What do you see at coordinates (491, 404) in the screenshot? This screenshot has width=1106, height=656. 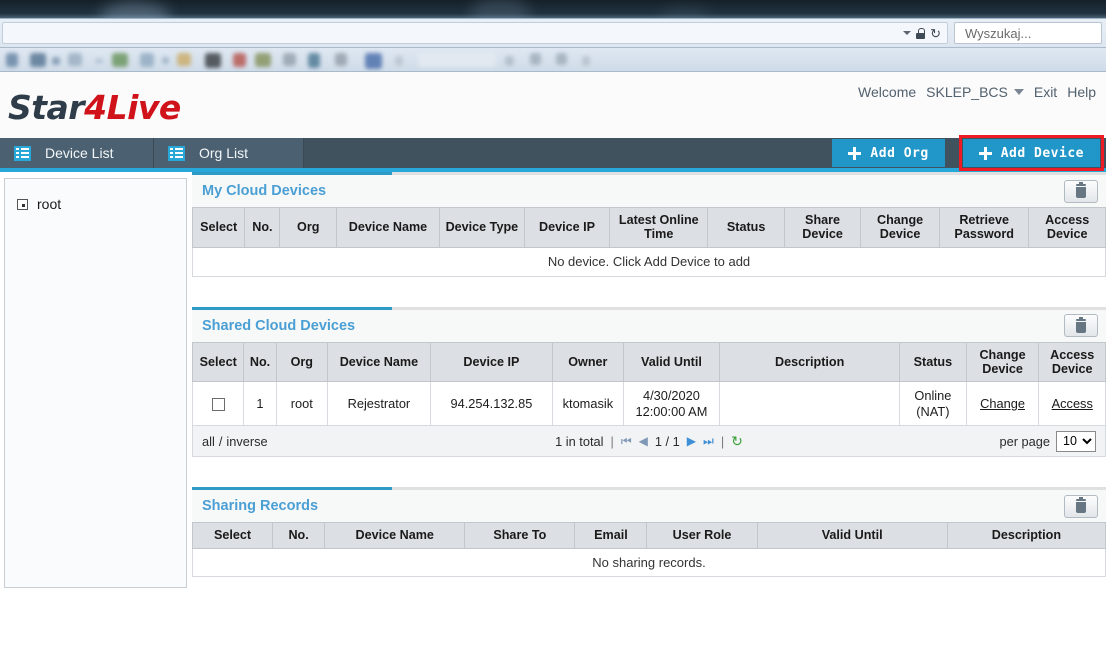 I see `cell-device-ip: 94.254.132.85` at bounding box center [491, 404].